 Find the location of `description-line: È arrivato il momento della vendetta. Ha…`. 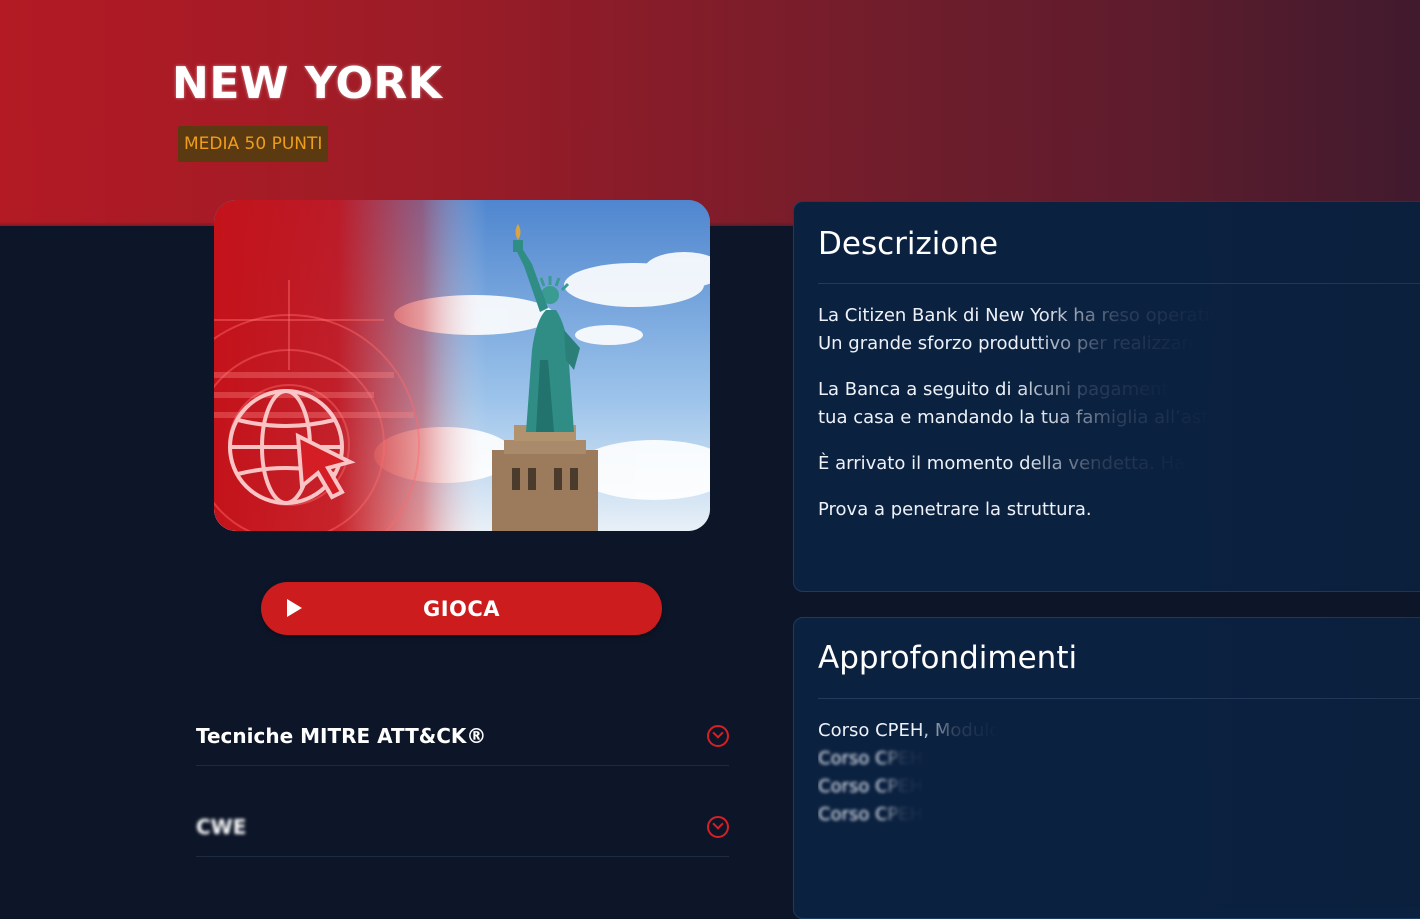

description-line: È arrivato il momento della vendetta. Ha… is located at coordinates (1004, 463).